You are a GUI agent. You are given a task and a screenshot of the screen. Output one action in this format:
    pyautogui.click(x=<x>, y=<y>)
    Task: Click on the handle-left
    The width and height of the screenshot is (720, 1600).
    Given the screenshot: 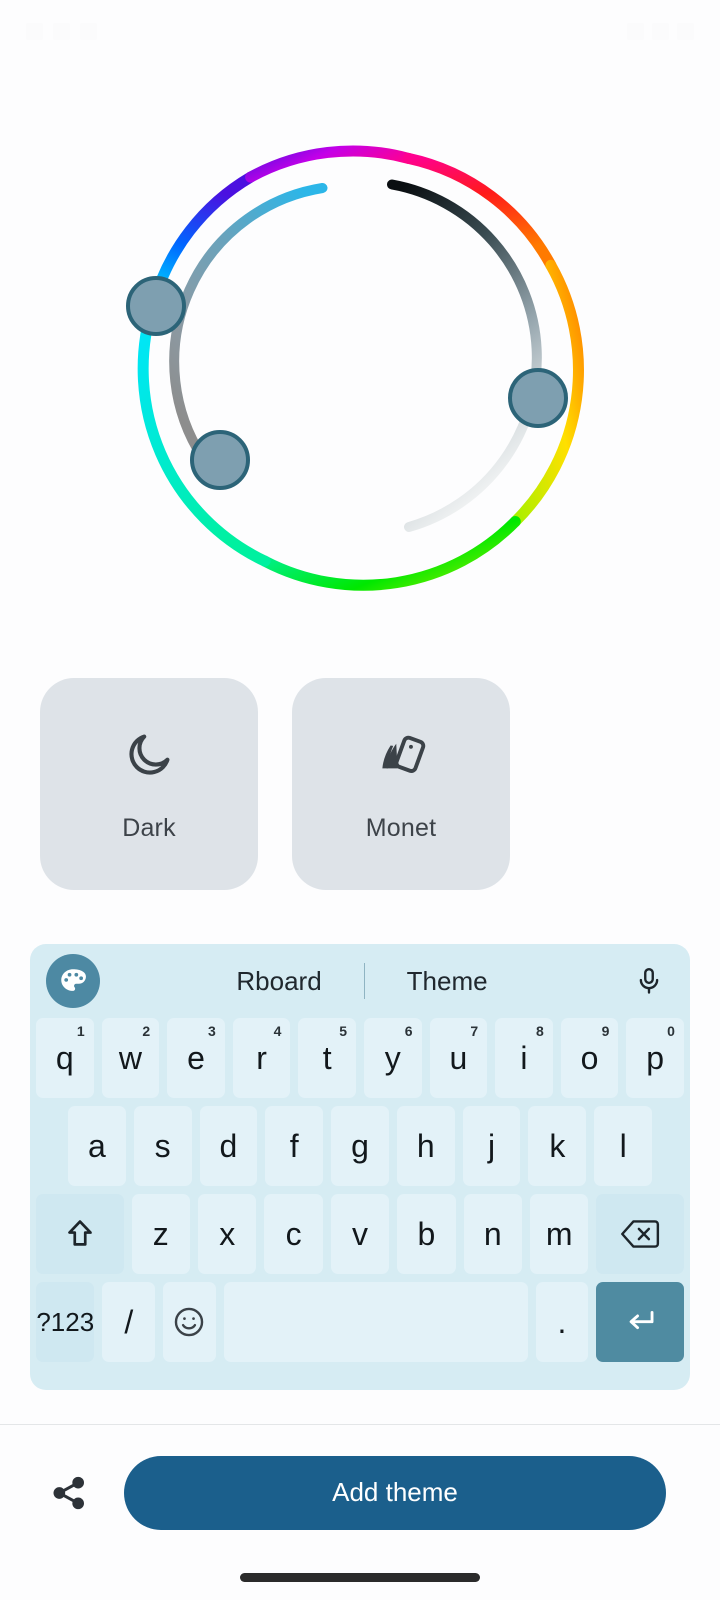 What is the action you would take?
    pyautogui.click(x=156, y=306)
    